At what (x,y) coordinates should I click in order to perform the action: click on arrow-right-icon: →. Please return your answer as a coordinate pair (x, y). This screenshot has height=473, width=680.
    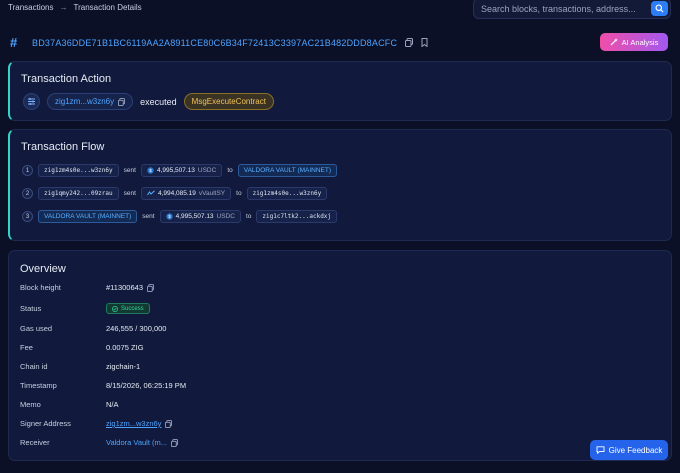
    Looking at the image, I should click on (63, 7).